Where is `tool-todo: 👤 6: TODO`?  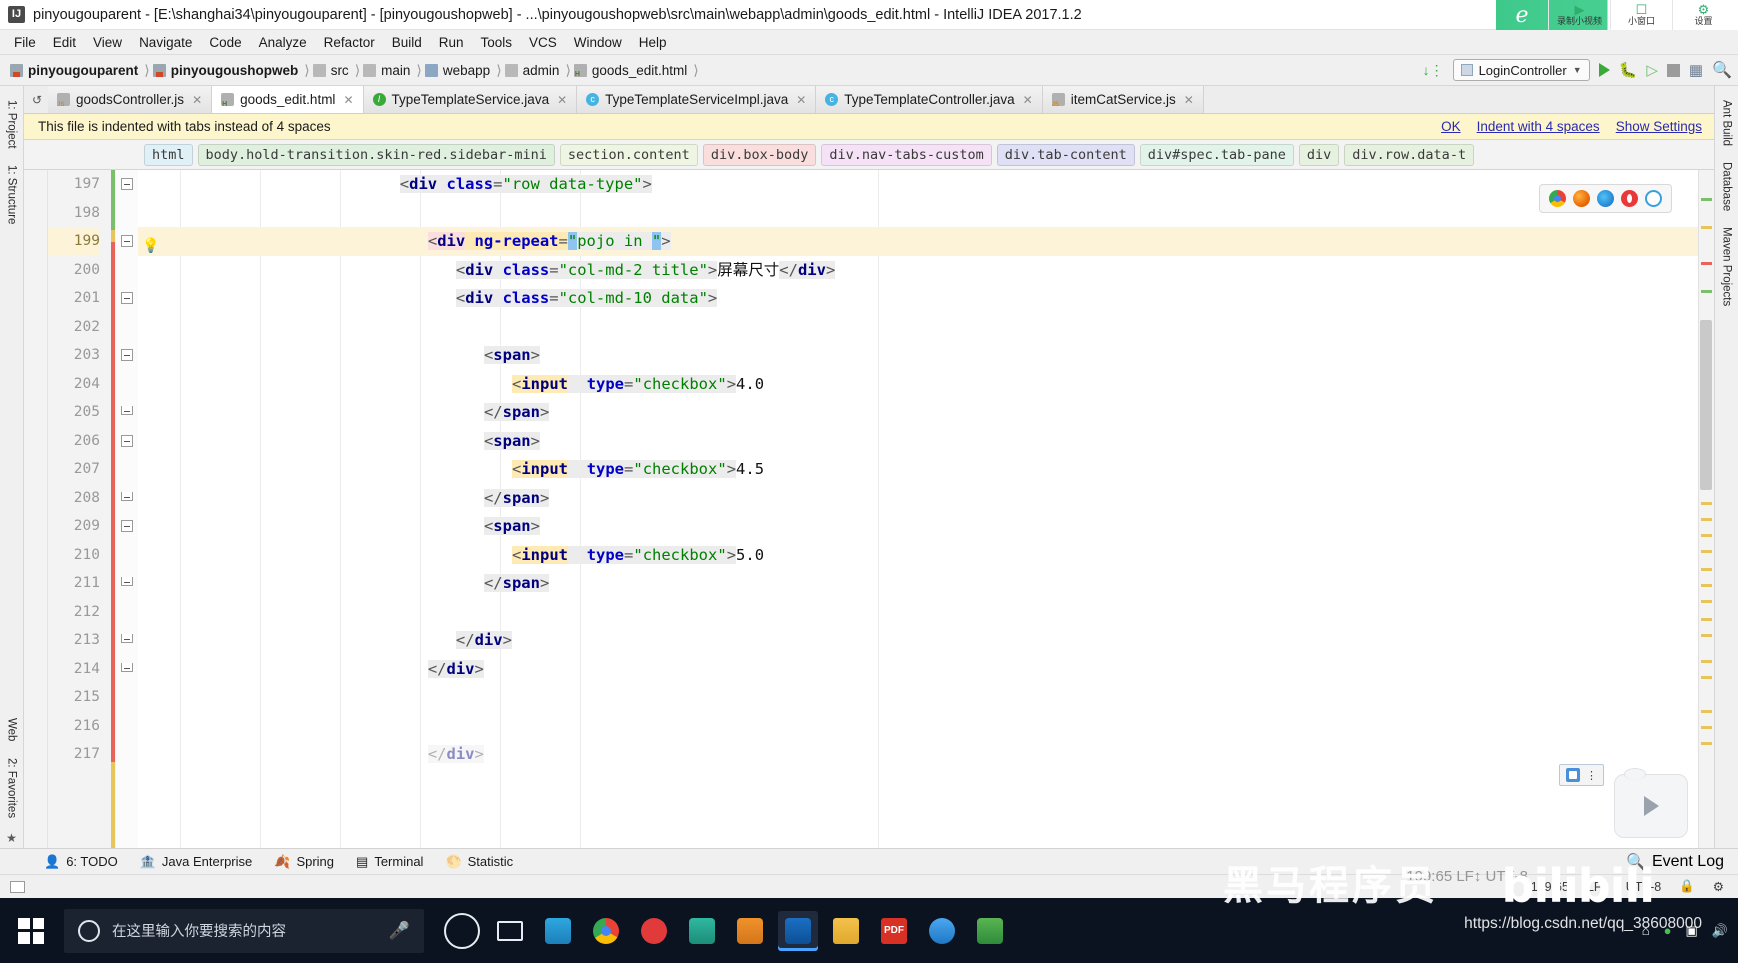 tool-todo: 👤 6: TODO is located at coordinates (81, 862).